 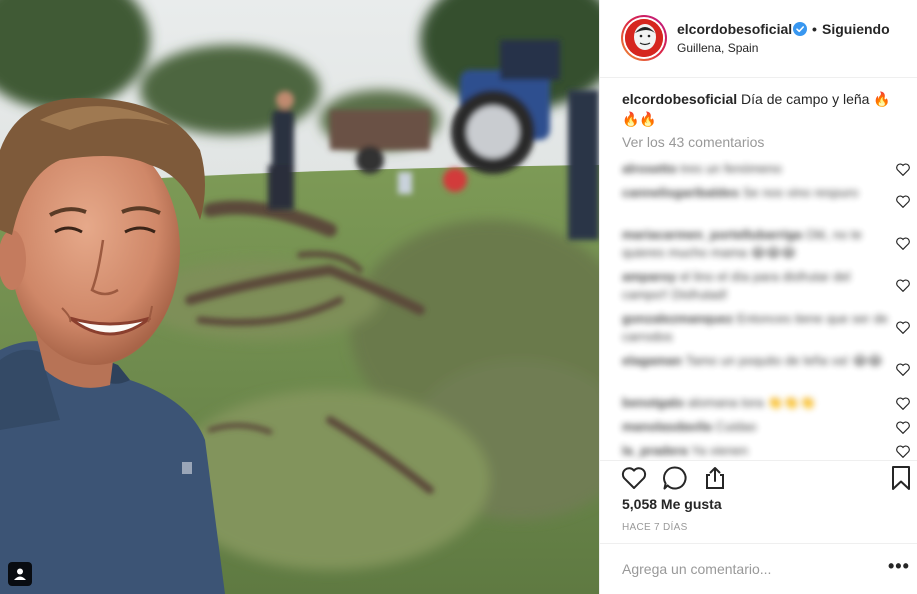 I want to click on comment-icon, so click(x=675, y=478).